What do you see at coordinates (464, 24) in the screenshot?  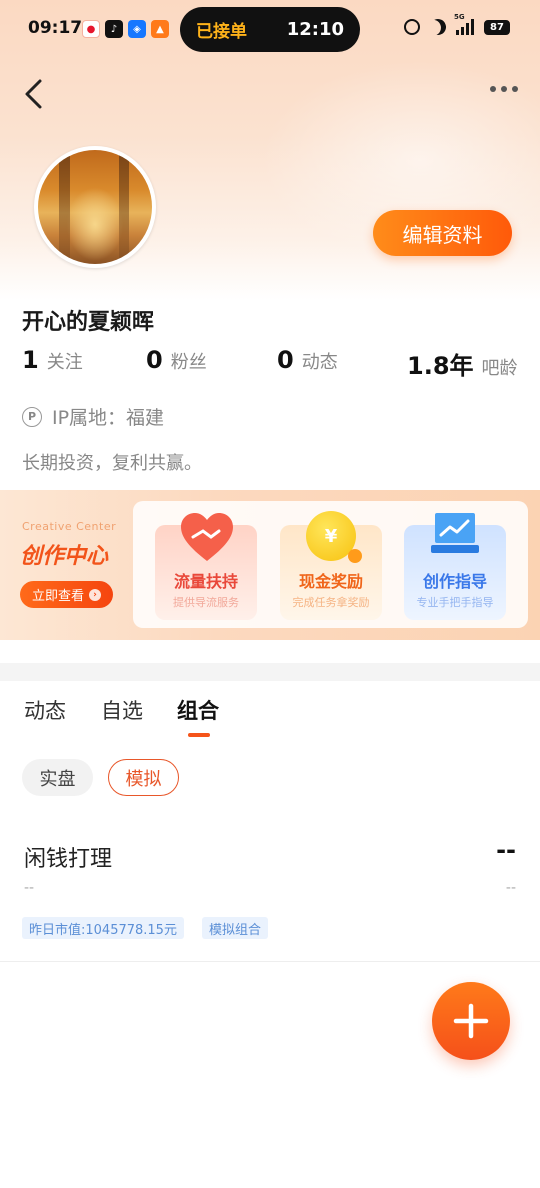 I see `signal-icon: 5G` at bounding box center [464, 24].